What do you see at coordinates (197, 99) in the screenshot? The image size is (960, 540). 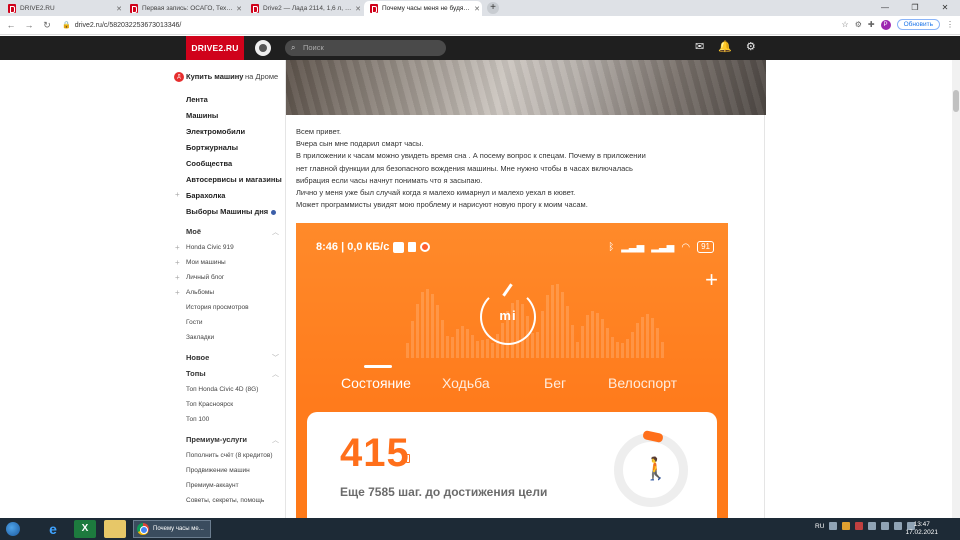 I see `sidebar-item-feed: Лента` at bounding box center [197, 99].